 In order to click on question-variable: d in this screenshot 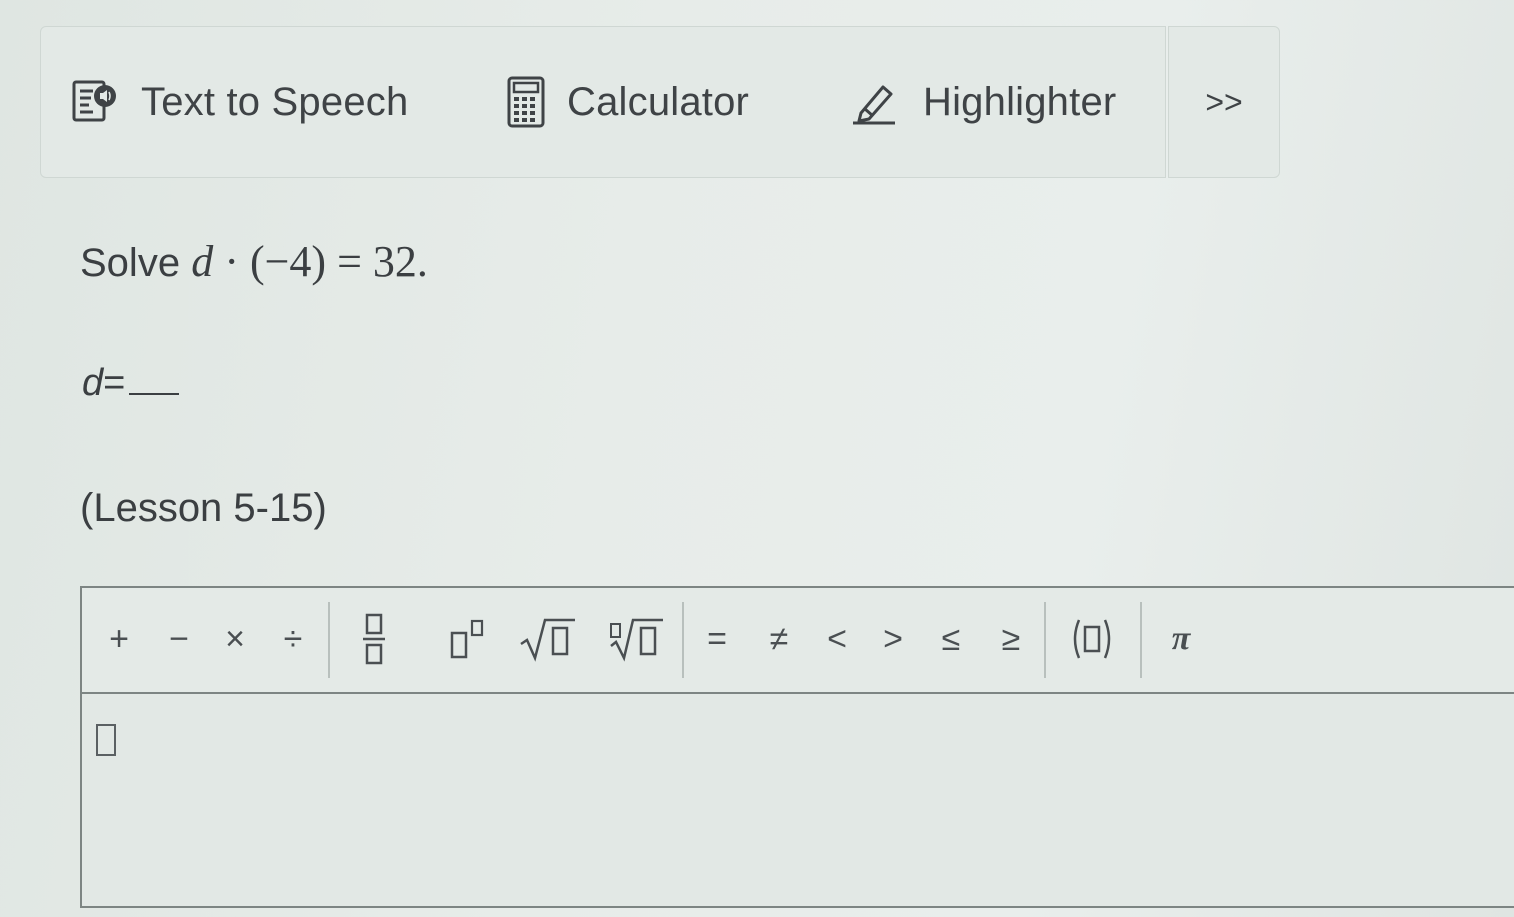, I will do `click(202, 261)`.